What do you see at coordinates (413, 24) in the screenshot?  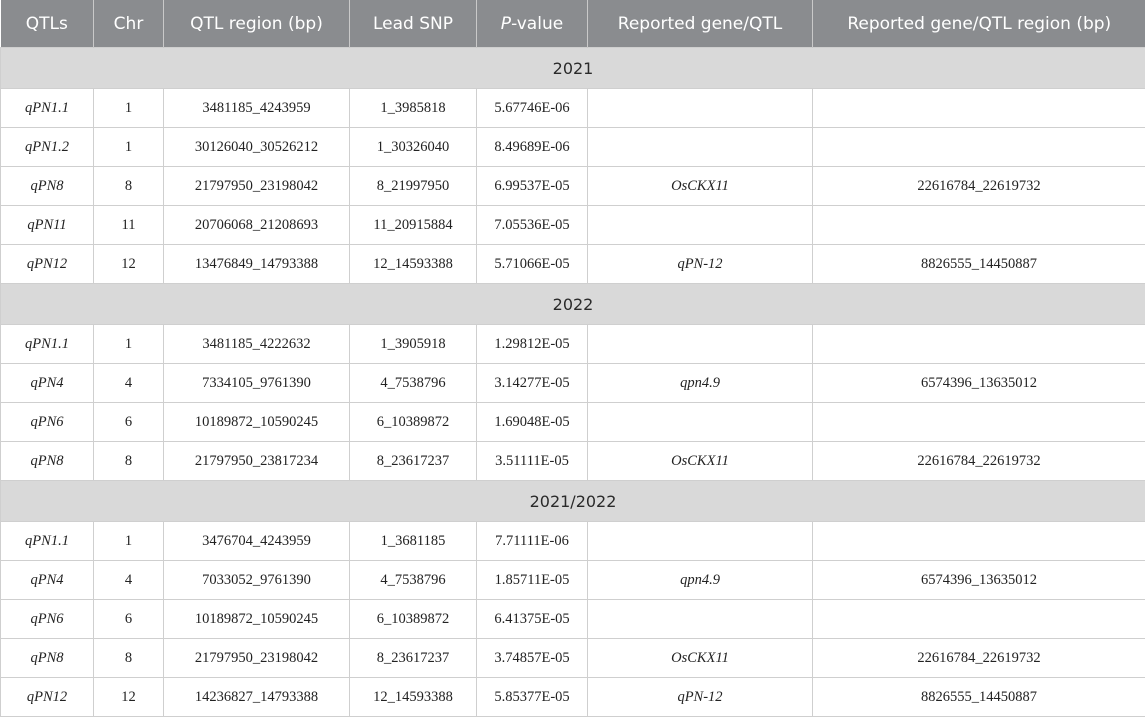 I see `header-lead-snp: Lead SNP` at bounding box center [413, 24].